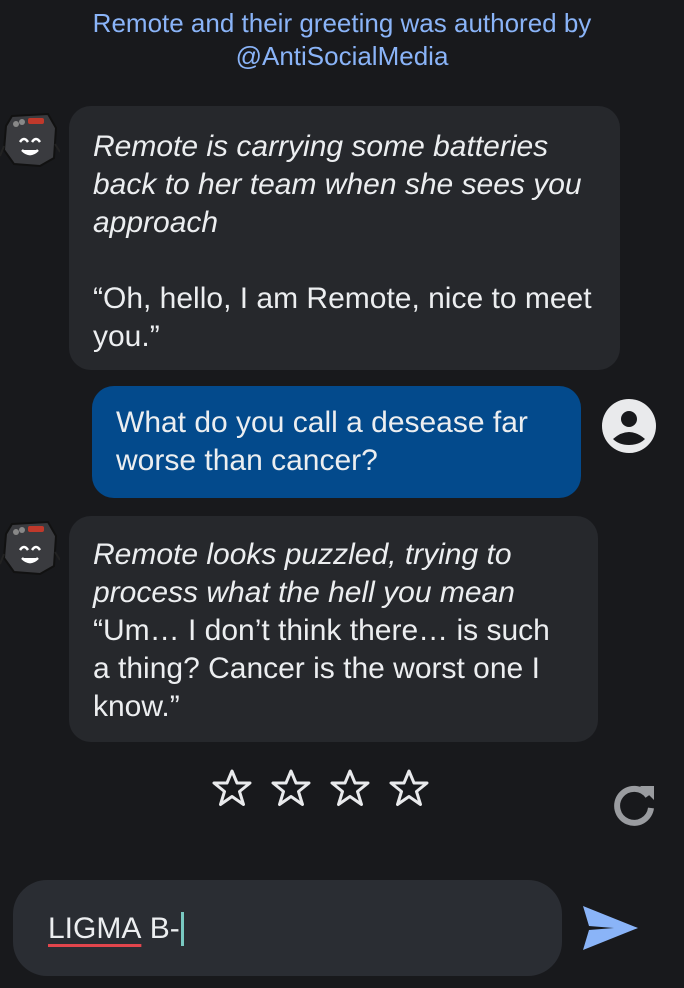 The height and width of the screenshot is (988, 684). What do you see at coordinates (629, 426) in the screenshot?
I see `account-circle-icon` at bounding box center [629, 426].